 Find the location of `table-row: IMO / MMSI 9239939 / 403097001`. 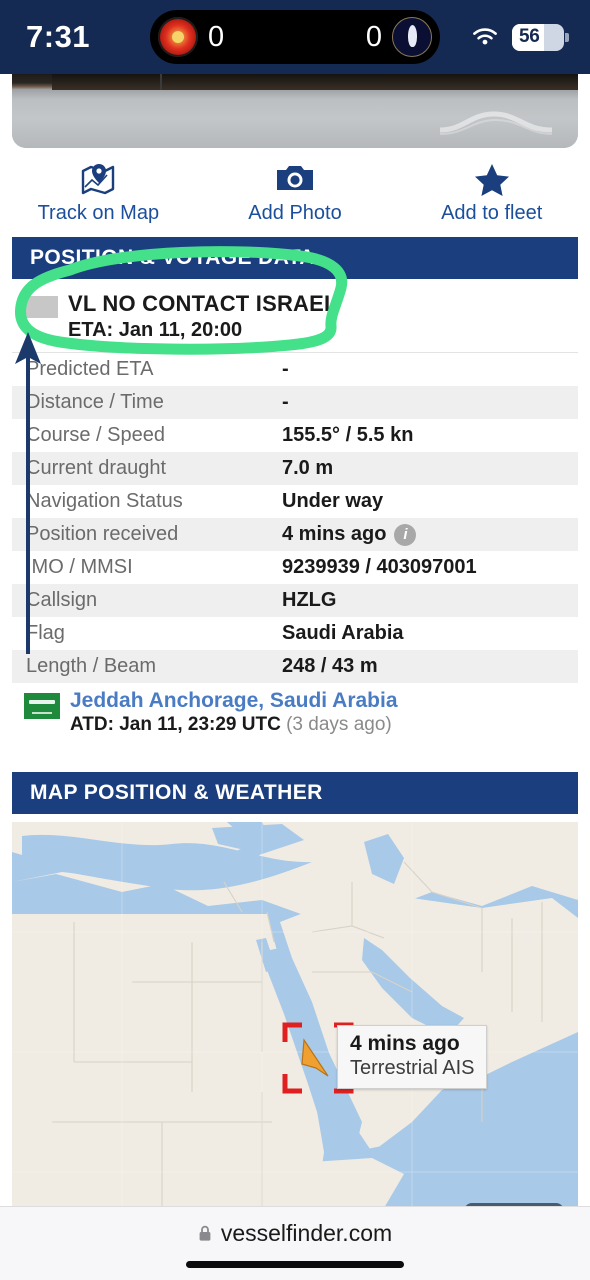

table-row: IMO / MMSI 9239939 / 403097001 is located at coordinates (295, 567).